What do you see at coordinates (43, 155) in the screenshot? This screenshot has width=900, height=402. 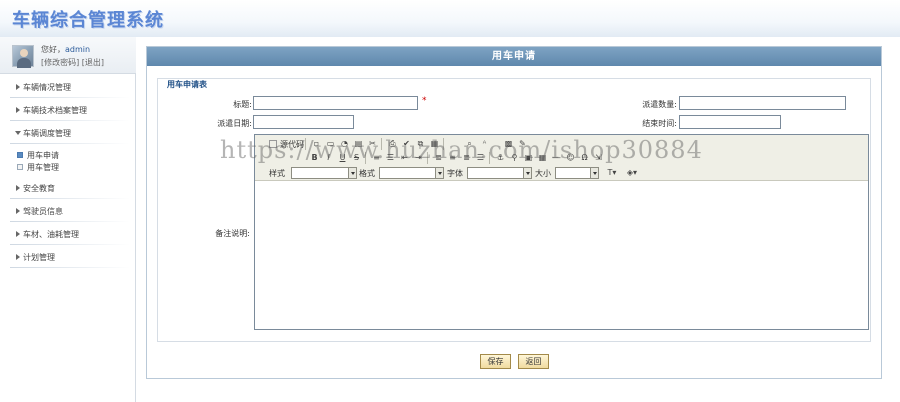 I see `sidebar-subitem-label: 用车申请` at bounding box center [43, 155].